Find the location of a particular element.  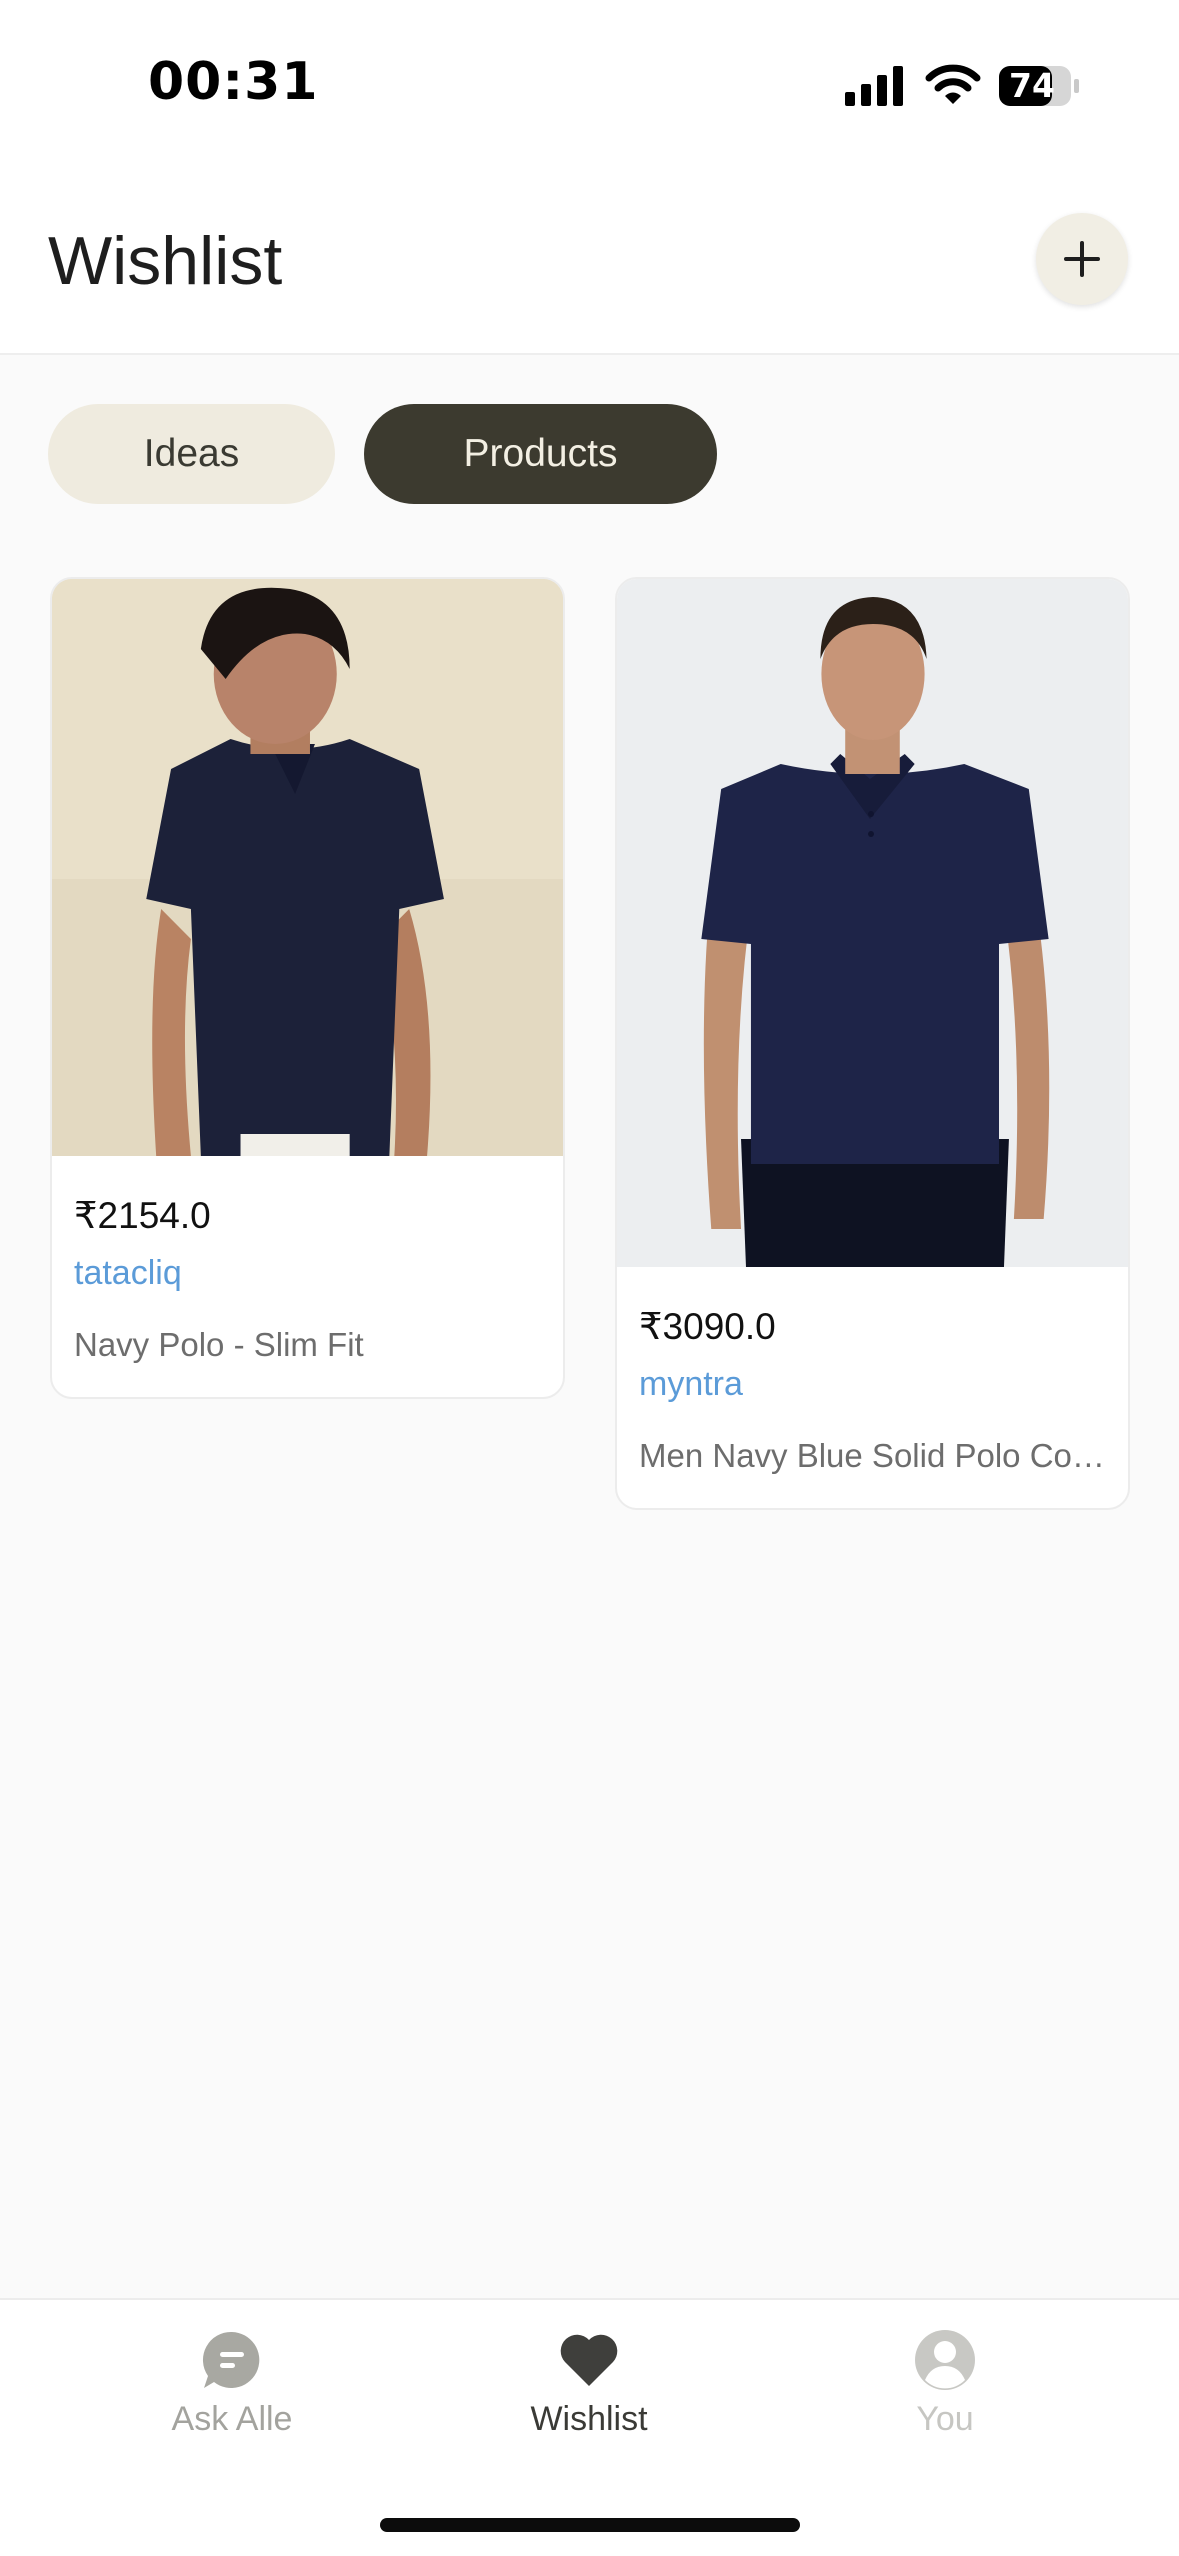

heart-icon is located at coordinates (589, 2360).